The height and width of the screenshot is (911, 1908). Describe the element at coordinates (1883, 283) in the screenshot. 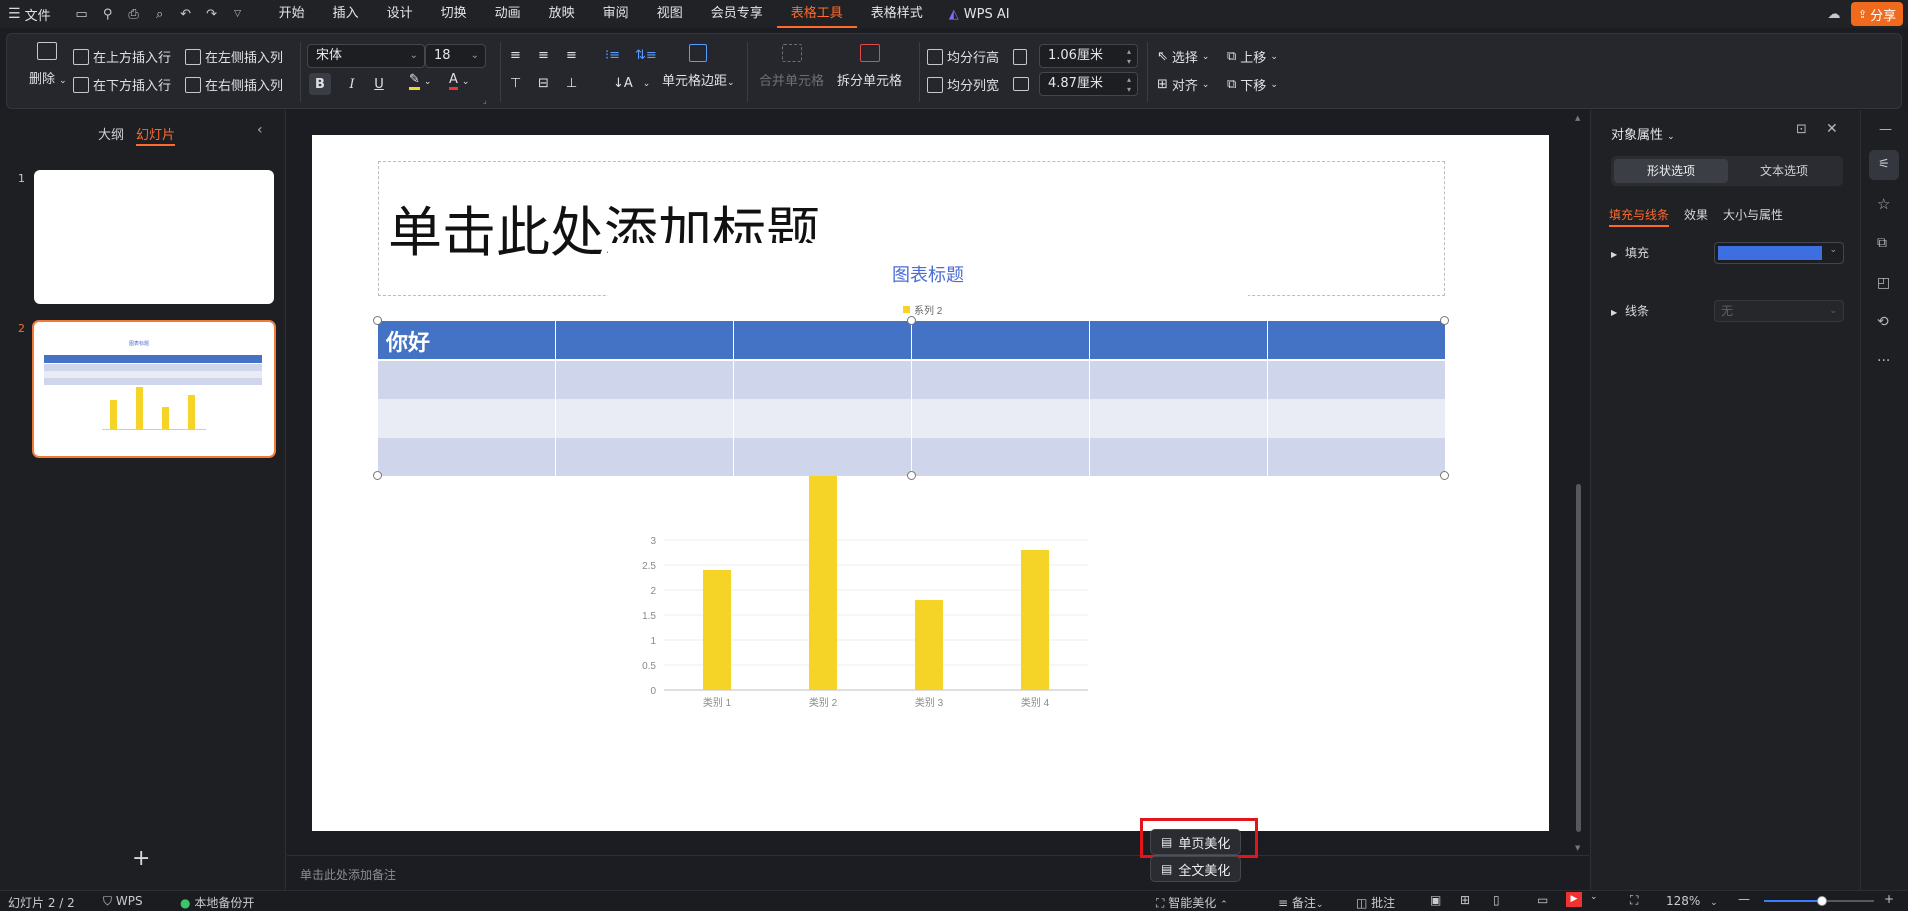

I see `animation-icon: ◰` at that location.